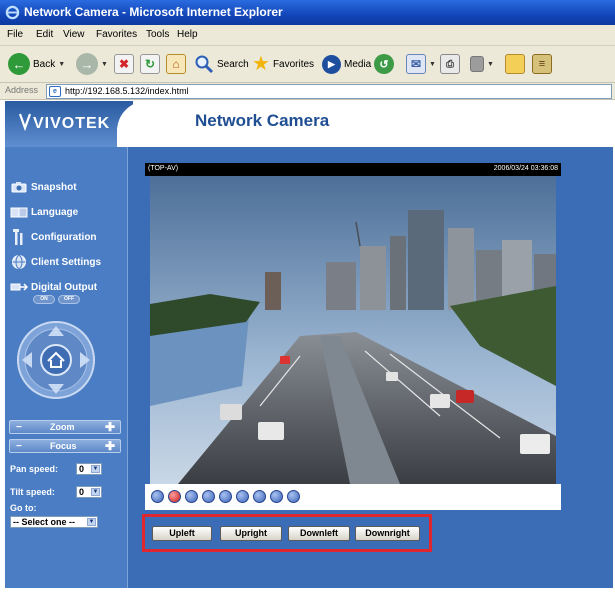  I want to click on people-icon, so click(191, 496).